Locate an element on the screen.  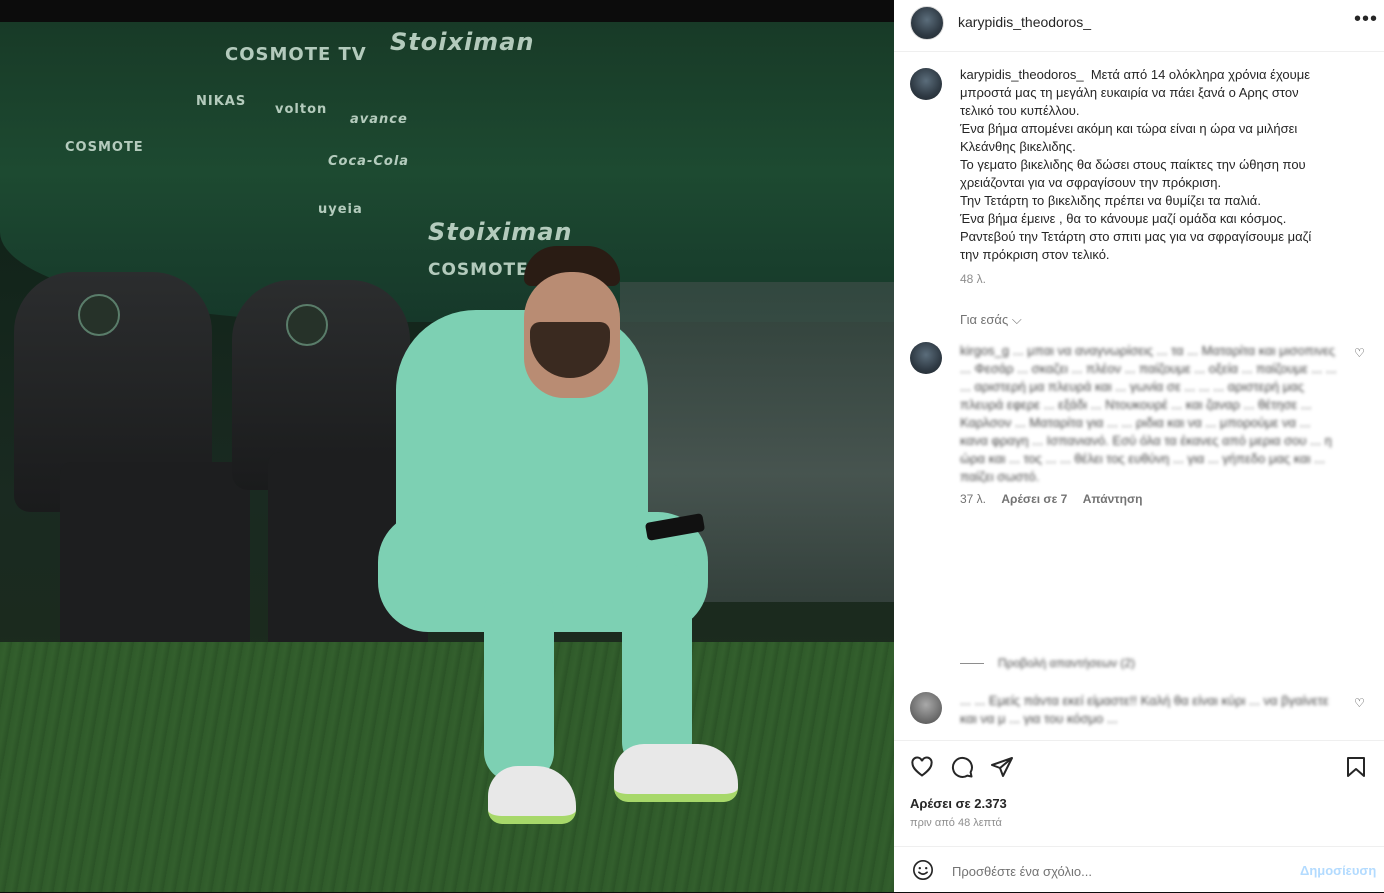
sponsor-logo: avance is located at coordinates (379, 119).